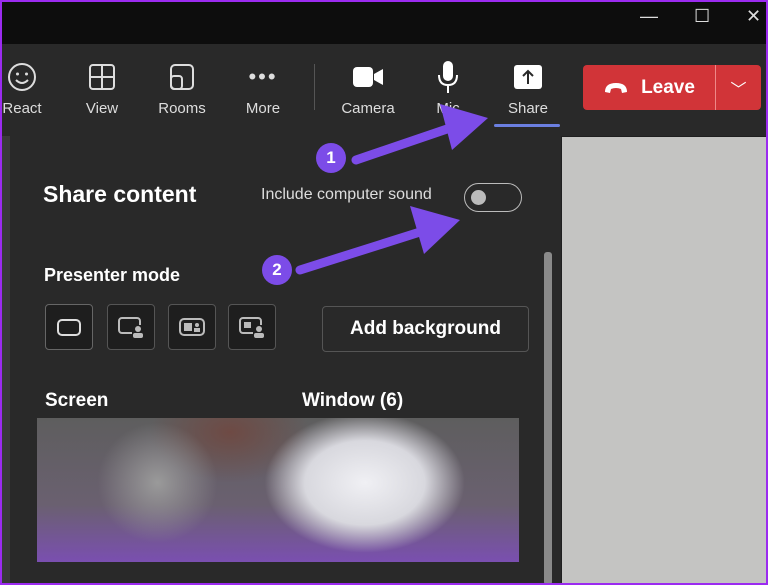 Image resolution: width=768 pixels, height=585 pixels. What do you see at coordinates (331, 157) in the screenshot?
I see `step-1-badge: 1` at bounding box center [331, 157].